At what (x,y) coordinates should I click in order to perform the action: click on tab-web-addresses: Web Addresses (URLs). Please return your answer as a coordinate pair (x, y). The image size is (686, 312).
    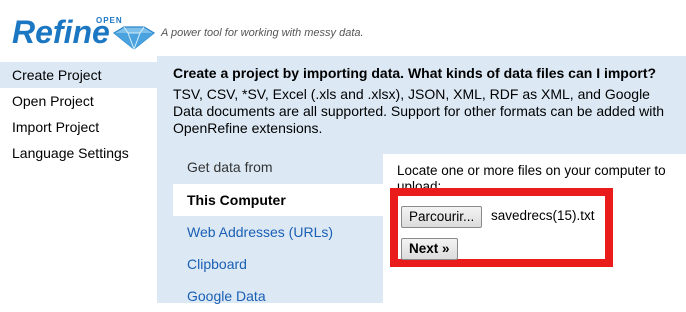
    Looking at the image, I should click on (278, 232).